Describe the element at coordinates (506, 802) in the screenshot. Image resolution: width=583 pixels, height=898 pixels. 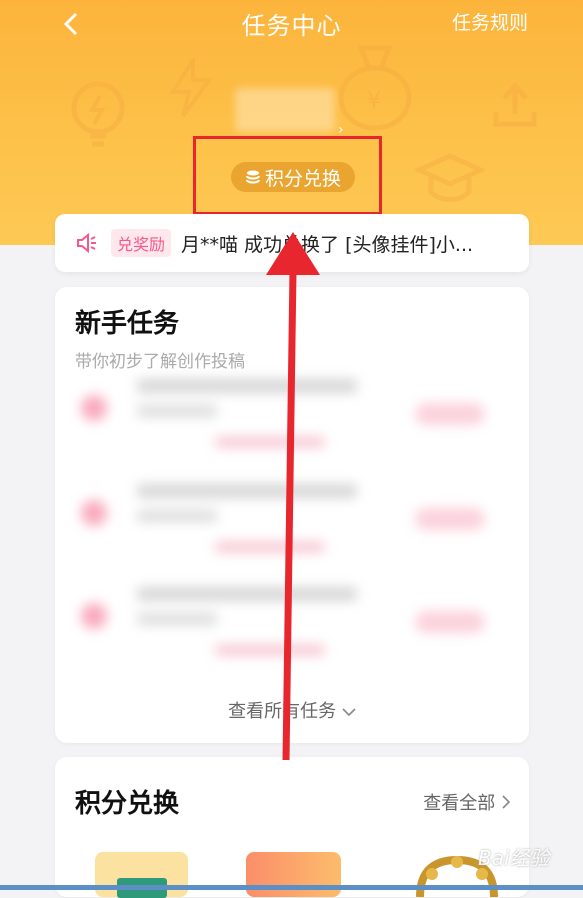
I see `chevron-right-icon` at that location.